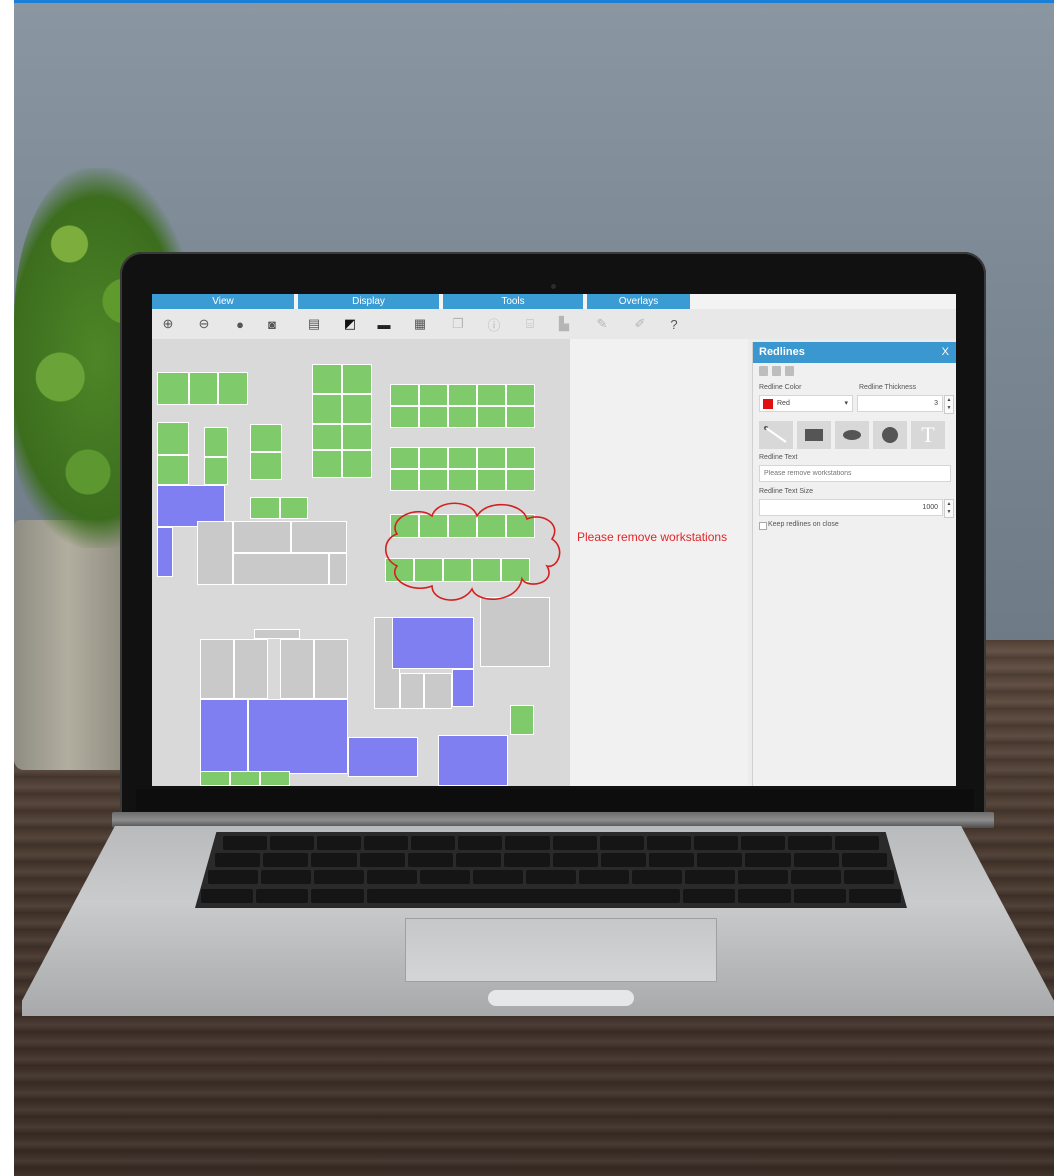 The image size is (1054, 1176). Describe the element at coordinates (945, 352) in the screenshot. I see `close-icon: X` at that location.